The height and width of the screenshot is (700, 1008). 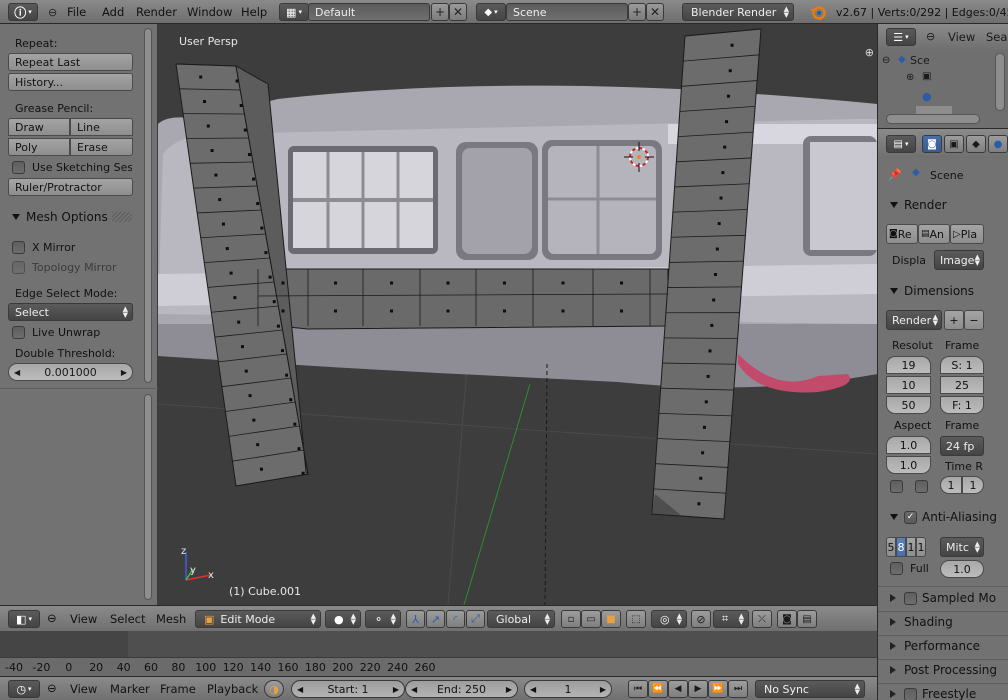 I want to click on aspect-x-field: 1.0, so click(x=908, y=445).